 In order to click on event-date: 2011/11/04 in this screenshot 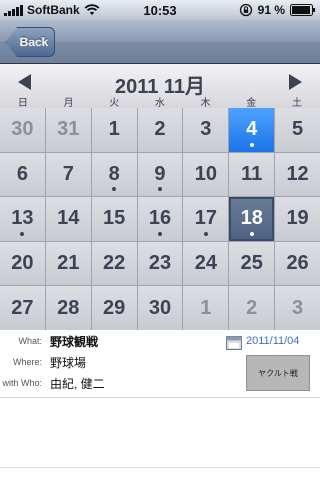, I will do `click(272, 341)`.